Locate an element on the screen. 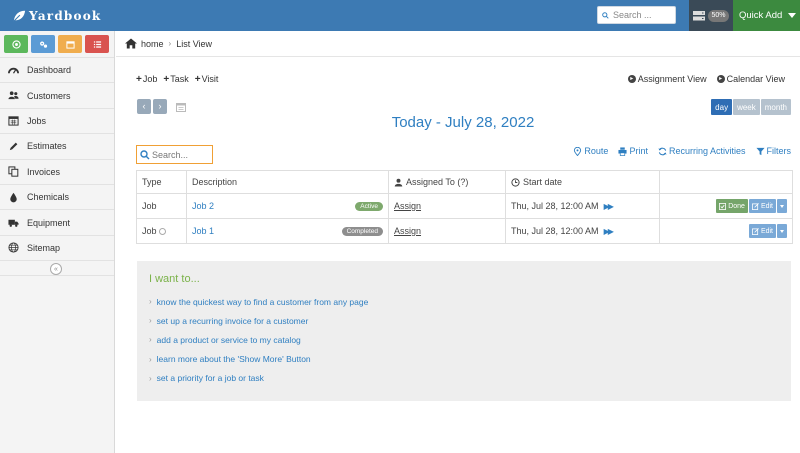 The width and height of the screenshot is (800, 453). list-search is located at coordinates (174, 154).